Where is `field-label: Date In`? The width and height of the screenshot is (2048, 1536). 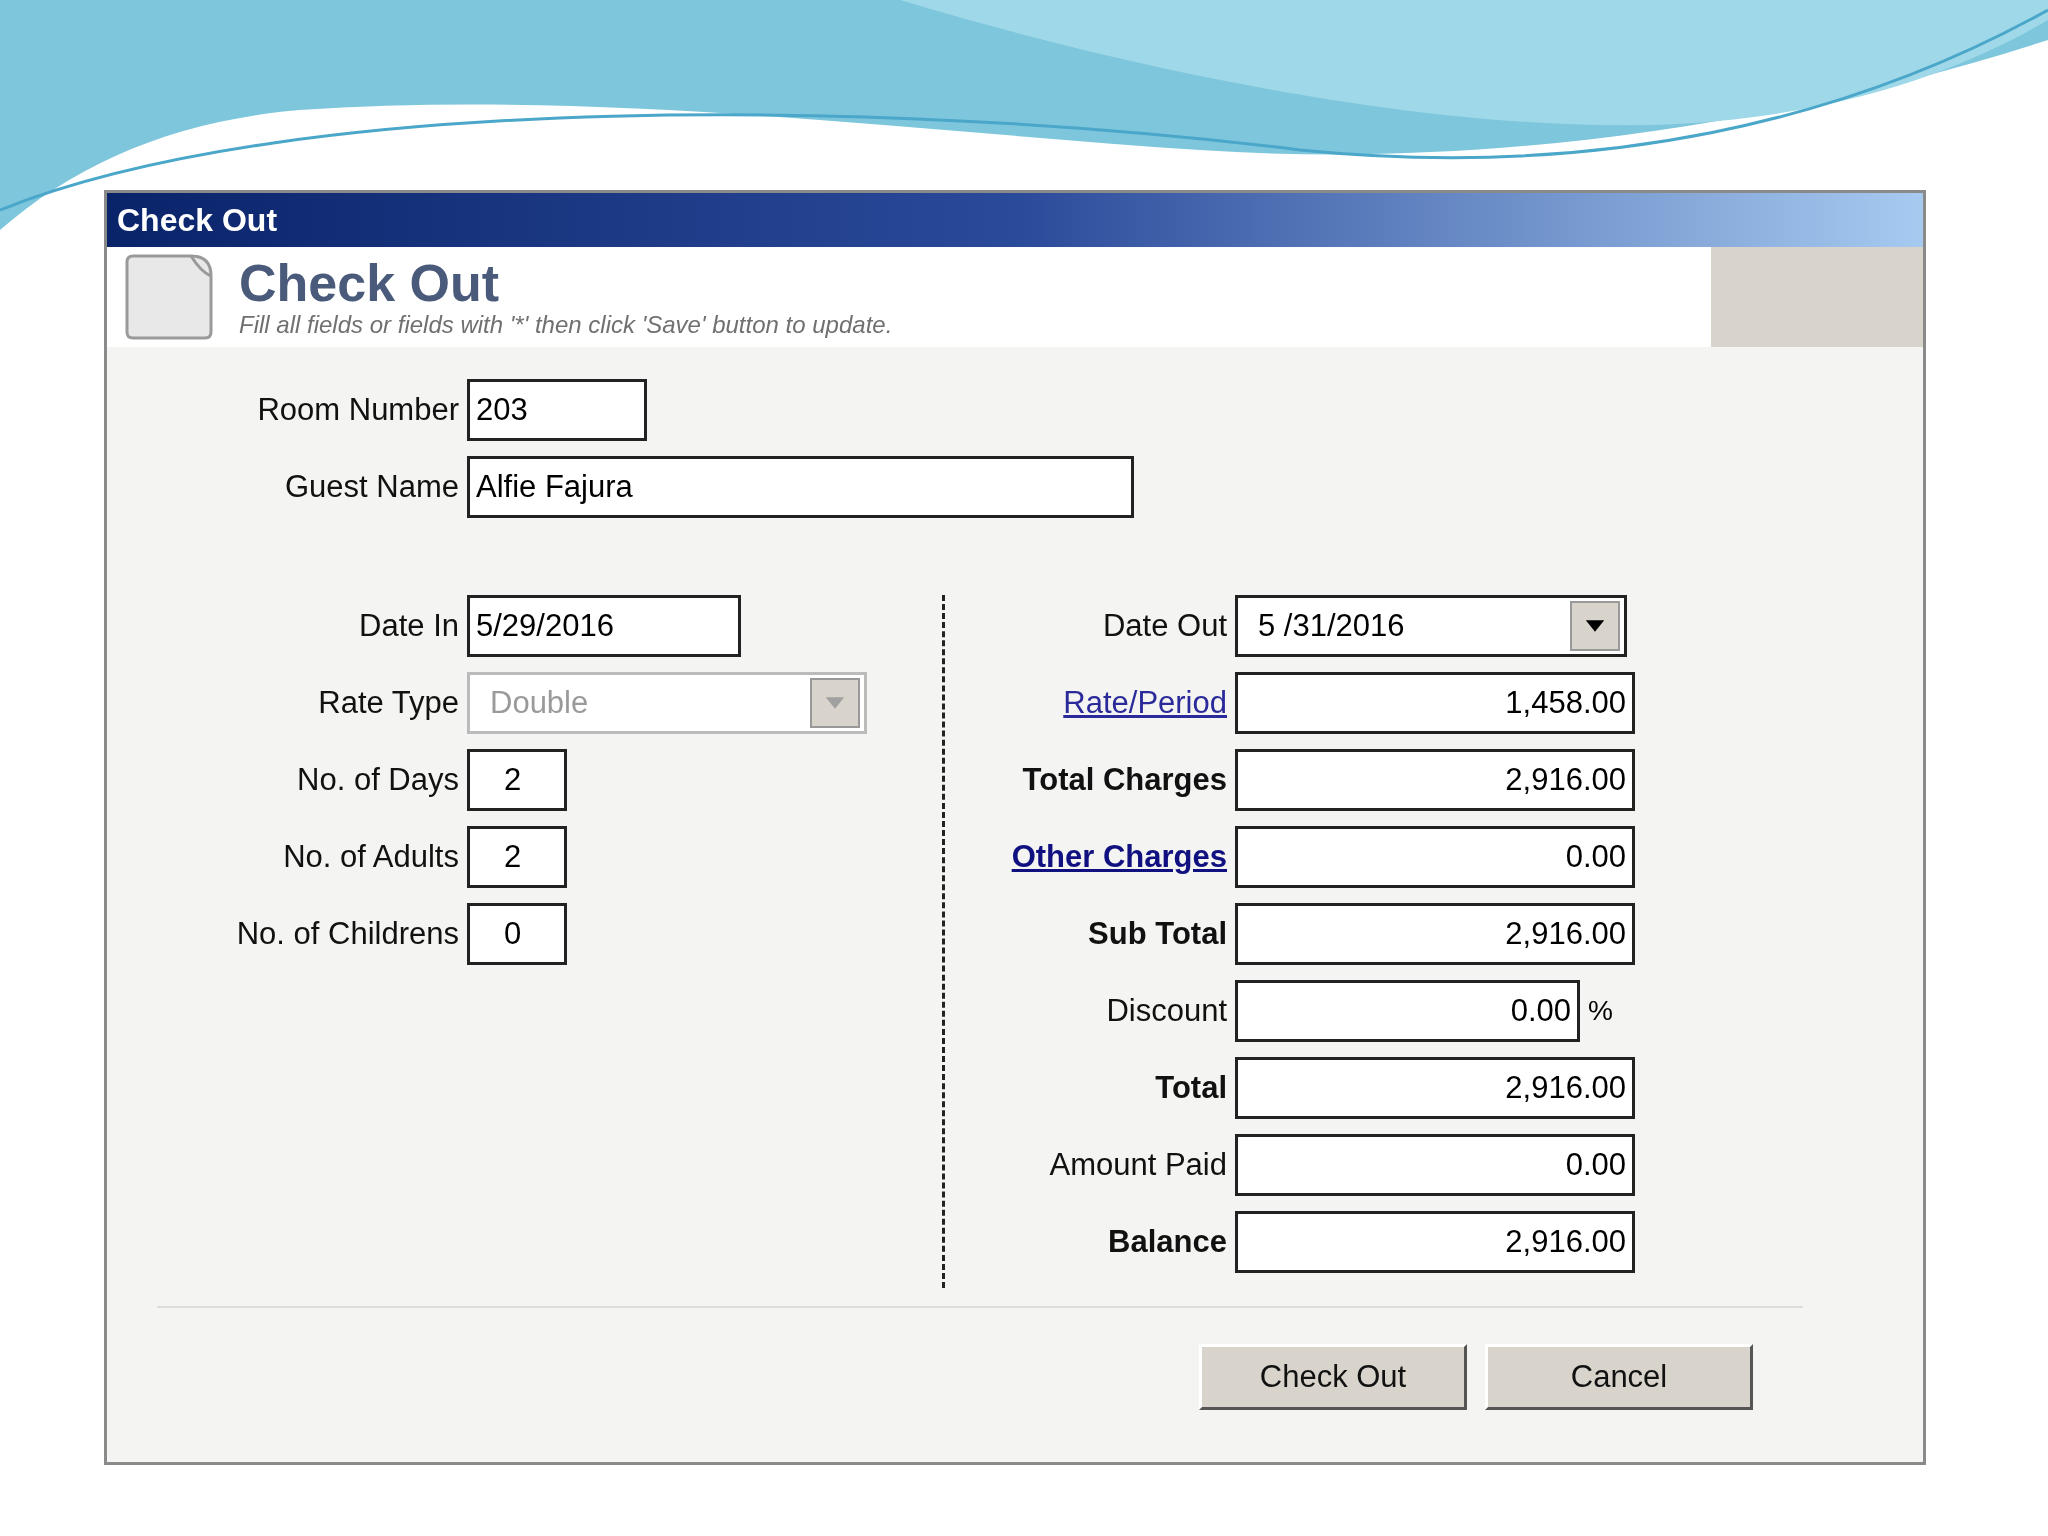 field-label: Date In is located at coordinates (408, 626).